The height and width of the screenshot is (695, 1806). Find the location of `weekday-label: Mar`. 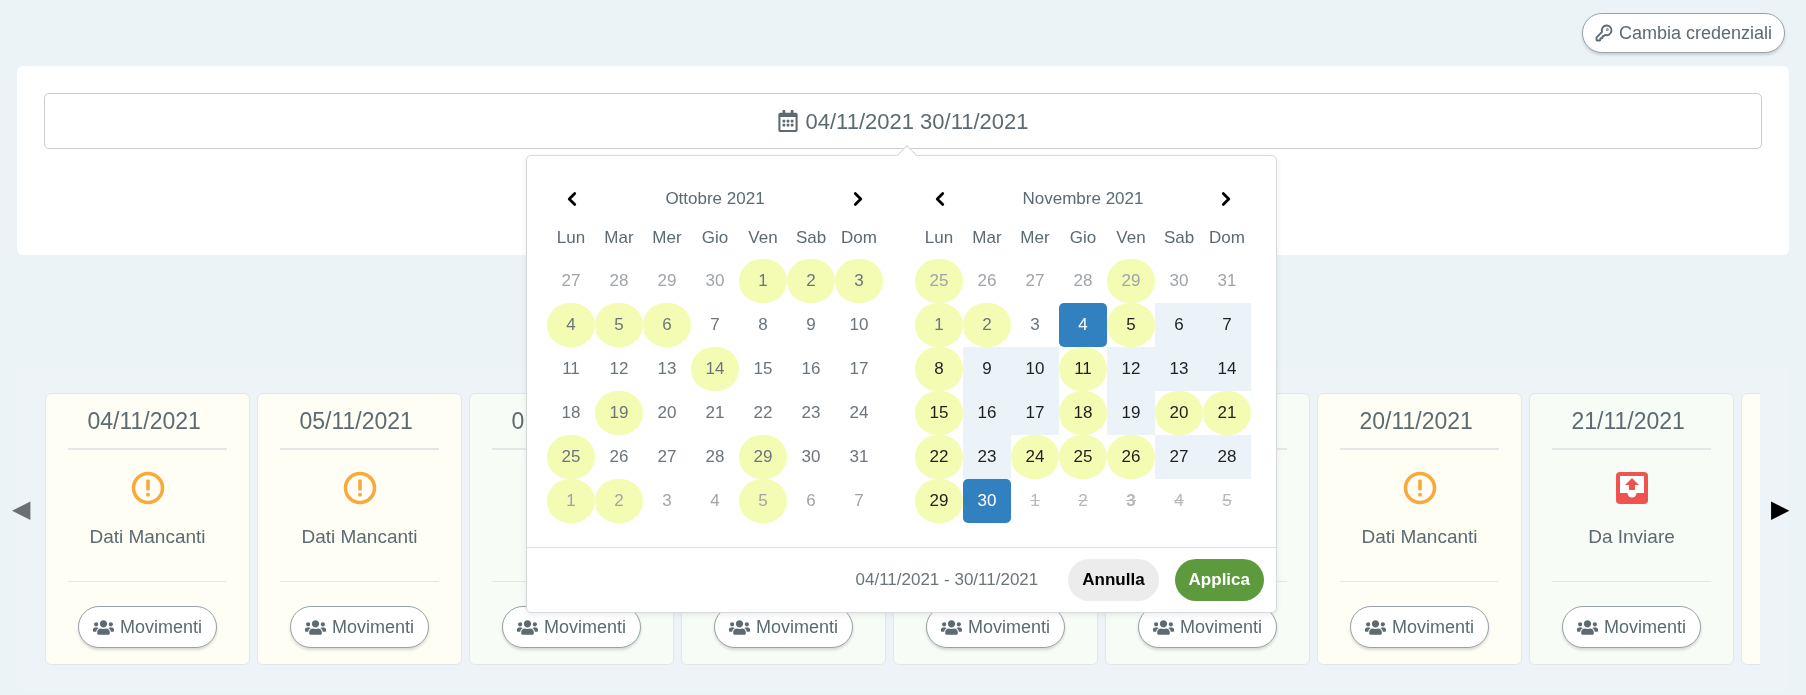

weekday-label: Mar is located at coordinates (619, 238).